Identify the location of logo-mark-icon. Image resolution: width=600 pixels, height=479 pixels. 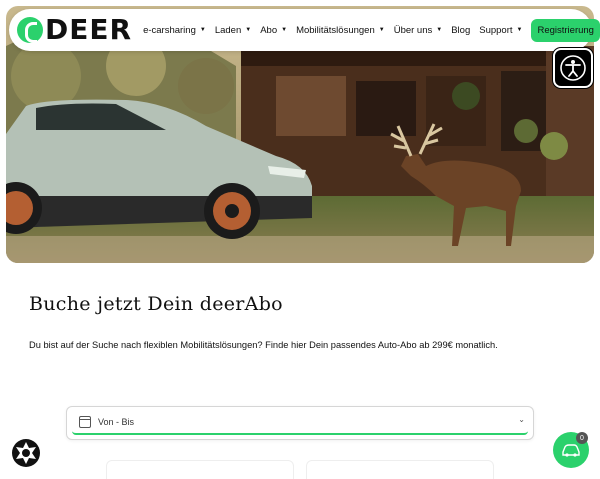
(30, 30).